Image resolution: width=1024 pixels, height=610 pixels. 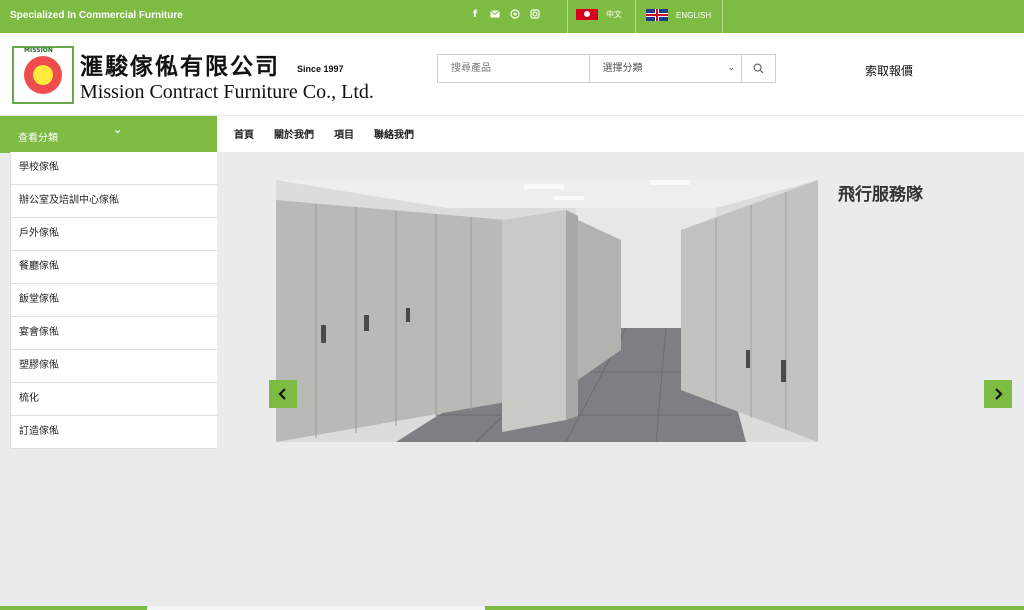 What do you see at coordinates (880, 195) in the screenshot?
I see `slide-title: 飛行服務隊` at bounding box center [880, 195].